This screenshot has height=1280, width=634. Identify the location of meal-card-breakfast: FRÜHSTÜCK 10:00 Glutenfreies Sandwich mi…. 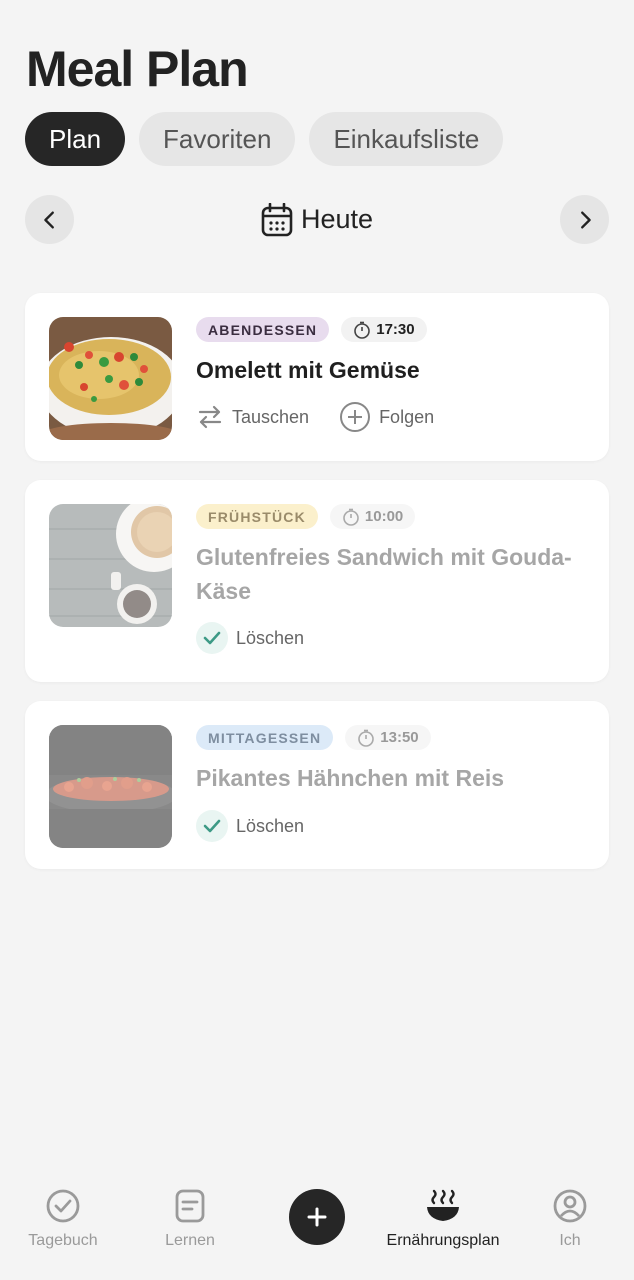
(317, 581).